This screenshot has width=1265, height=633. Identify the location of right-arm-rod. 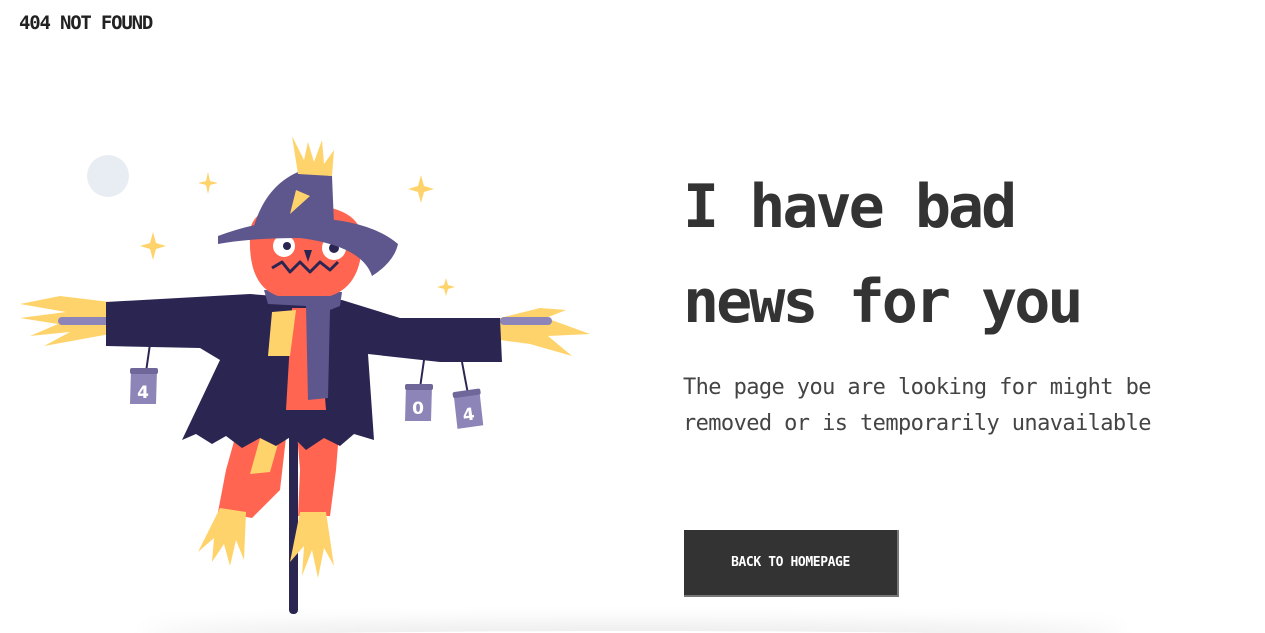
(526, 321).